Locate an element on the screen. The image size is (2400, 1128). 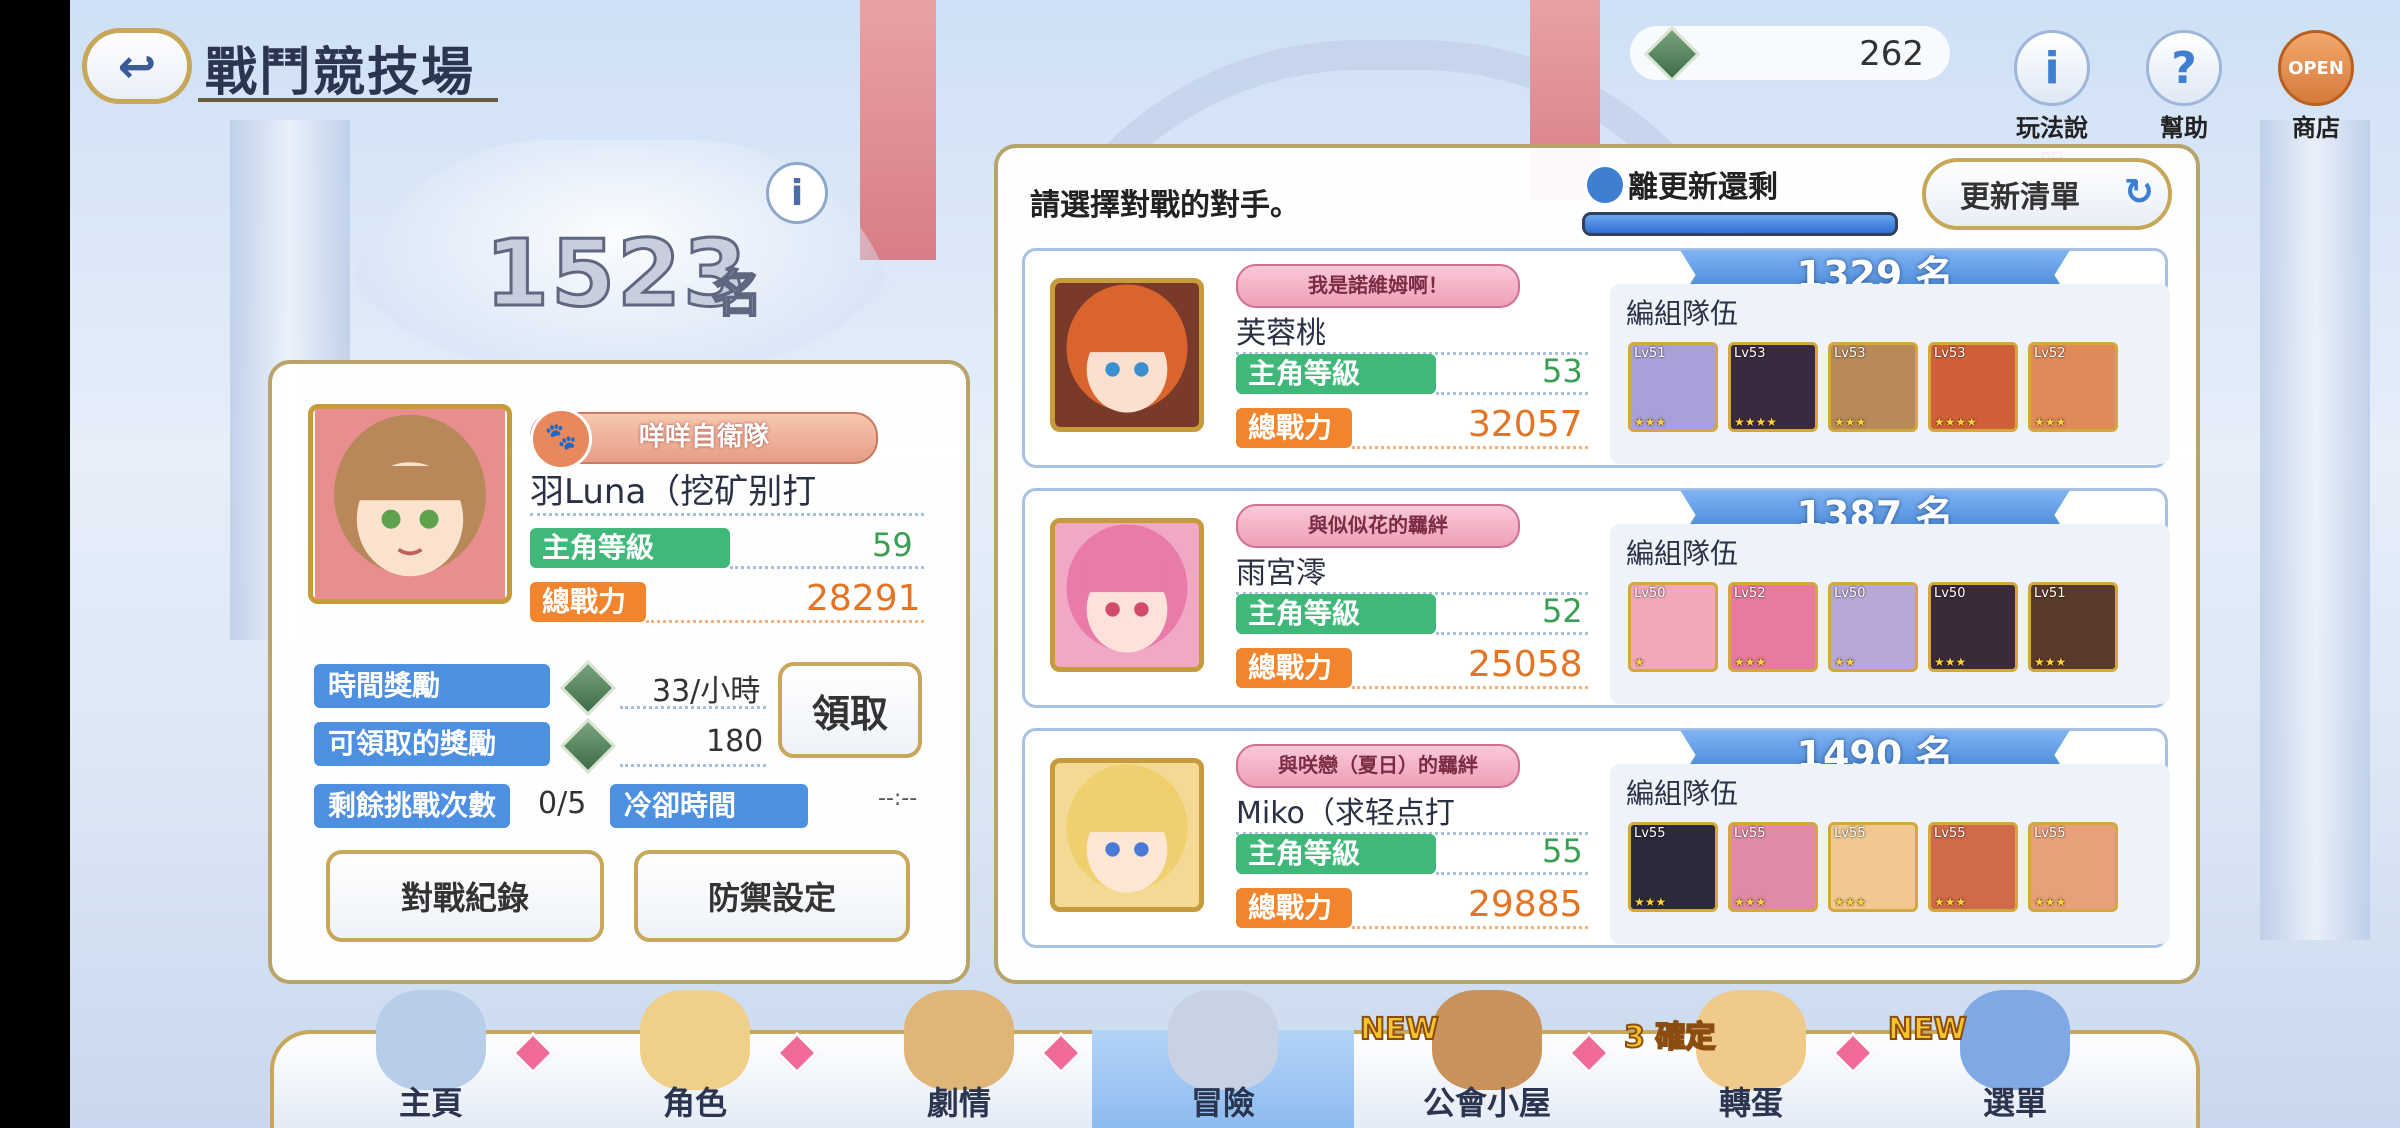
page-title: 戰鬥競技場 is located at coordinates (340, 73).